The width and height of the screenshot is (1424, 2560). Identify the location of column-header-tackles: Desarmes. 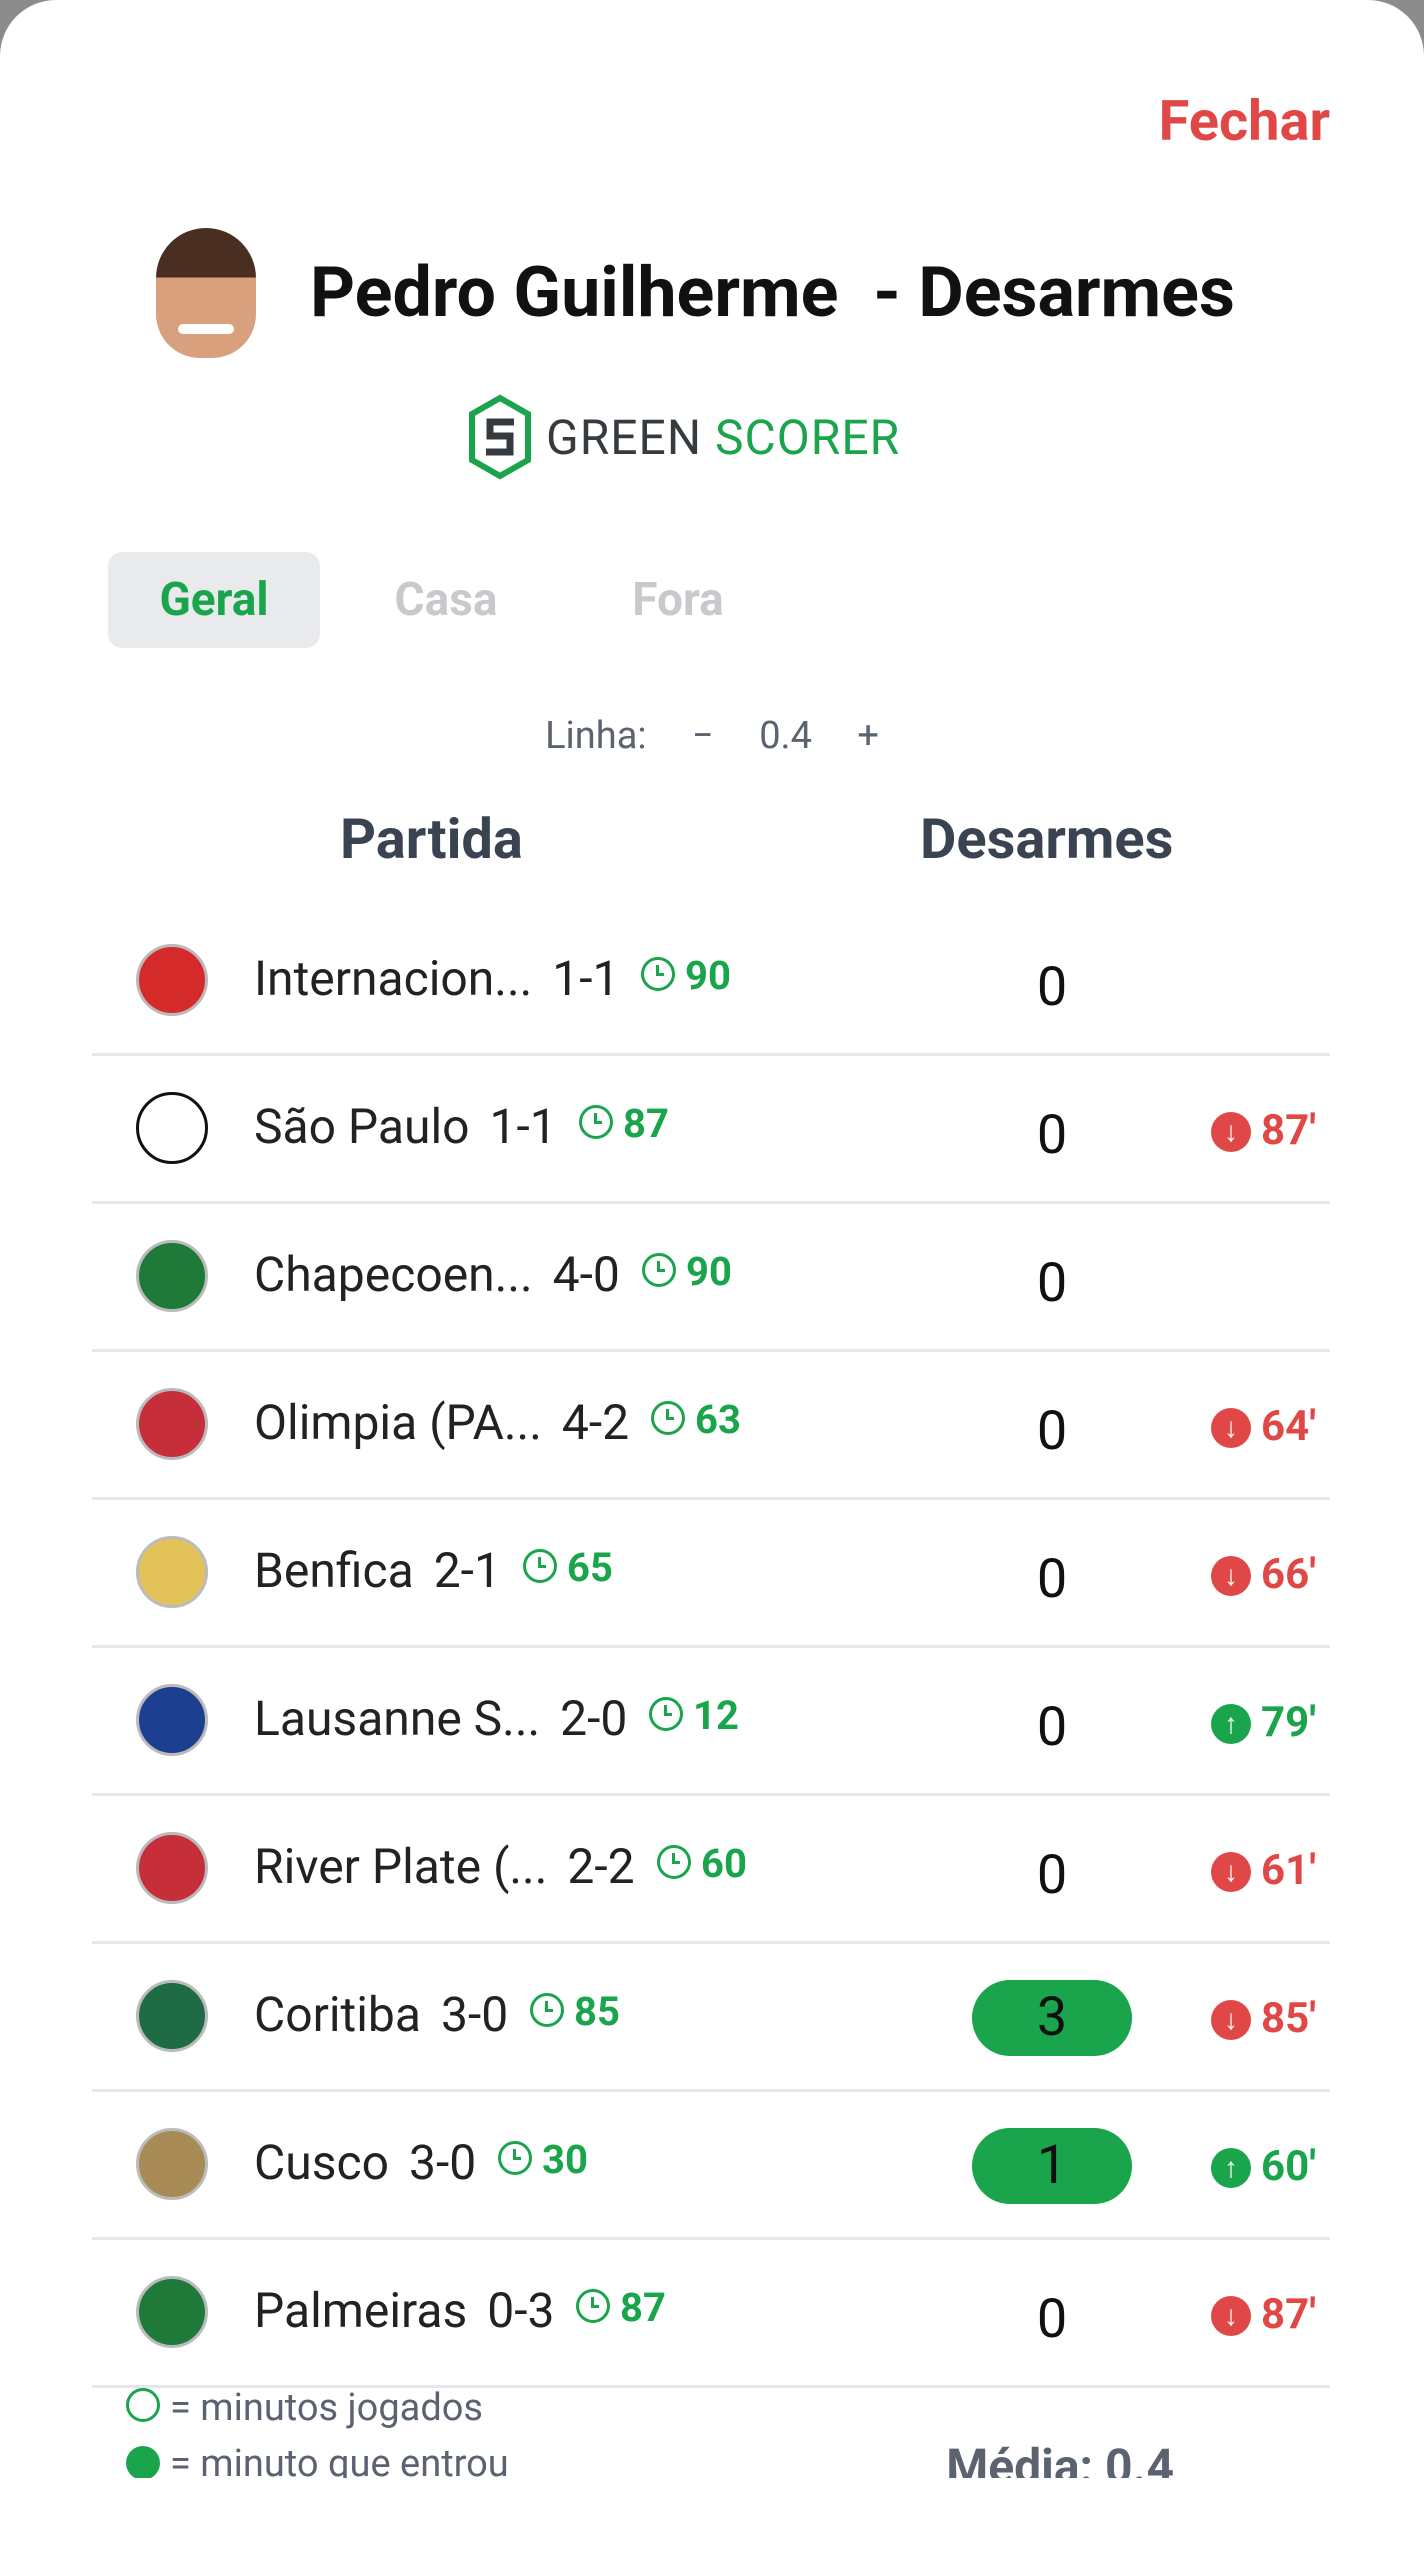
(1047, 839).